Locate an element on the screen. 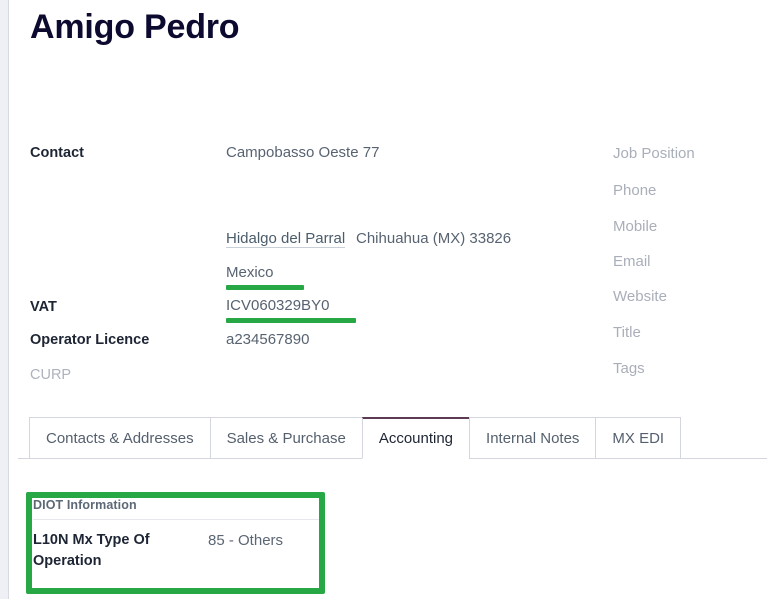 Image resolution: width=767 pixels, height=599 pixels. job-position-label: Job Position is located at coordinates (654, 153).